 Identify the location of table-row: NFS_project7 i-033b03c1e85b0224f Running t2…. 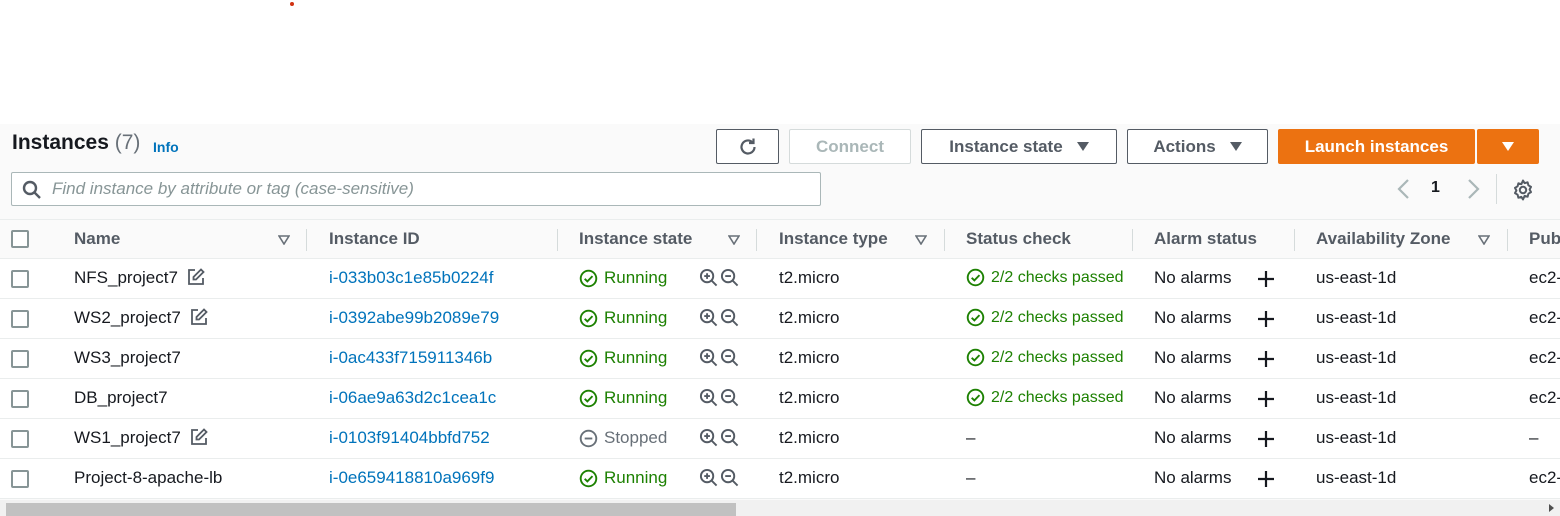
(780, 279).